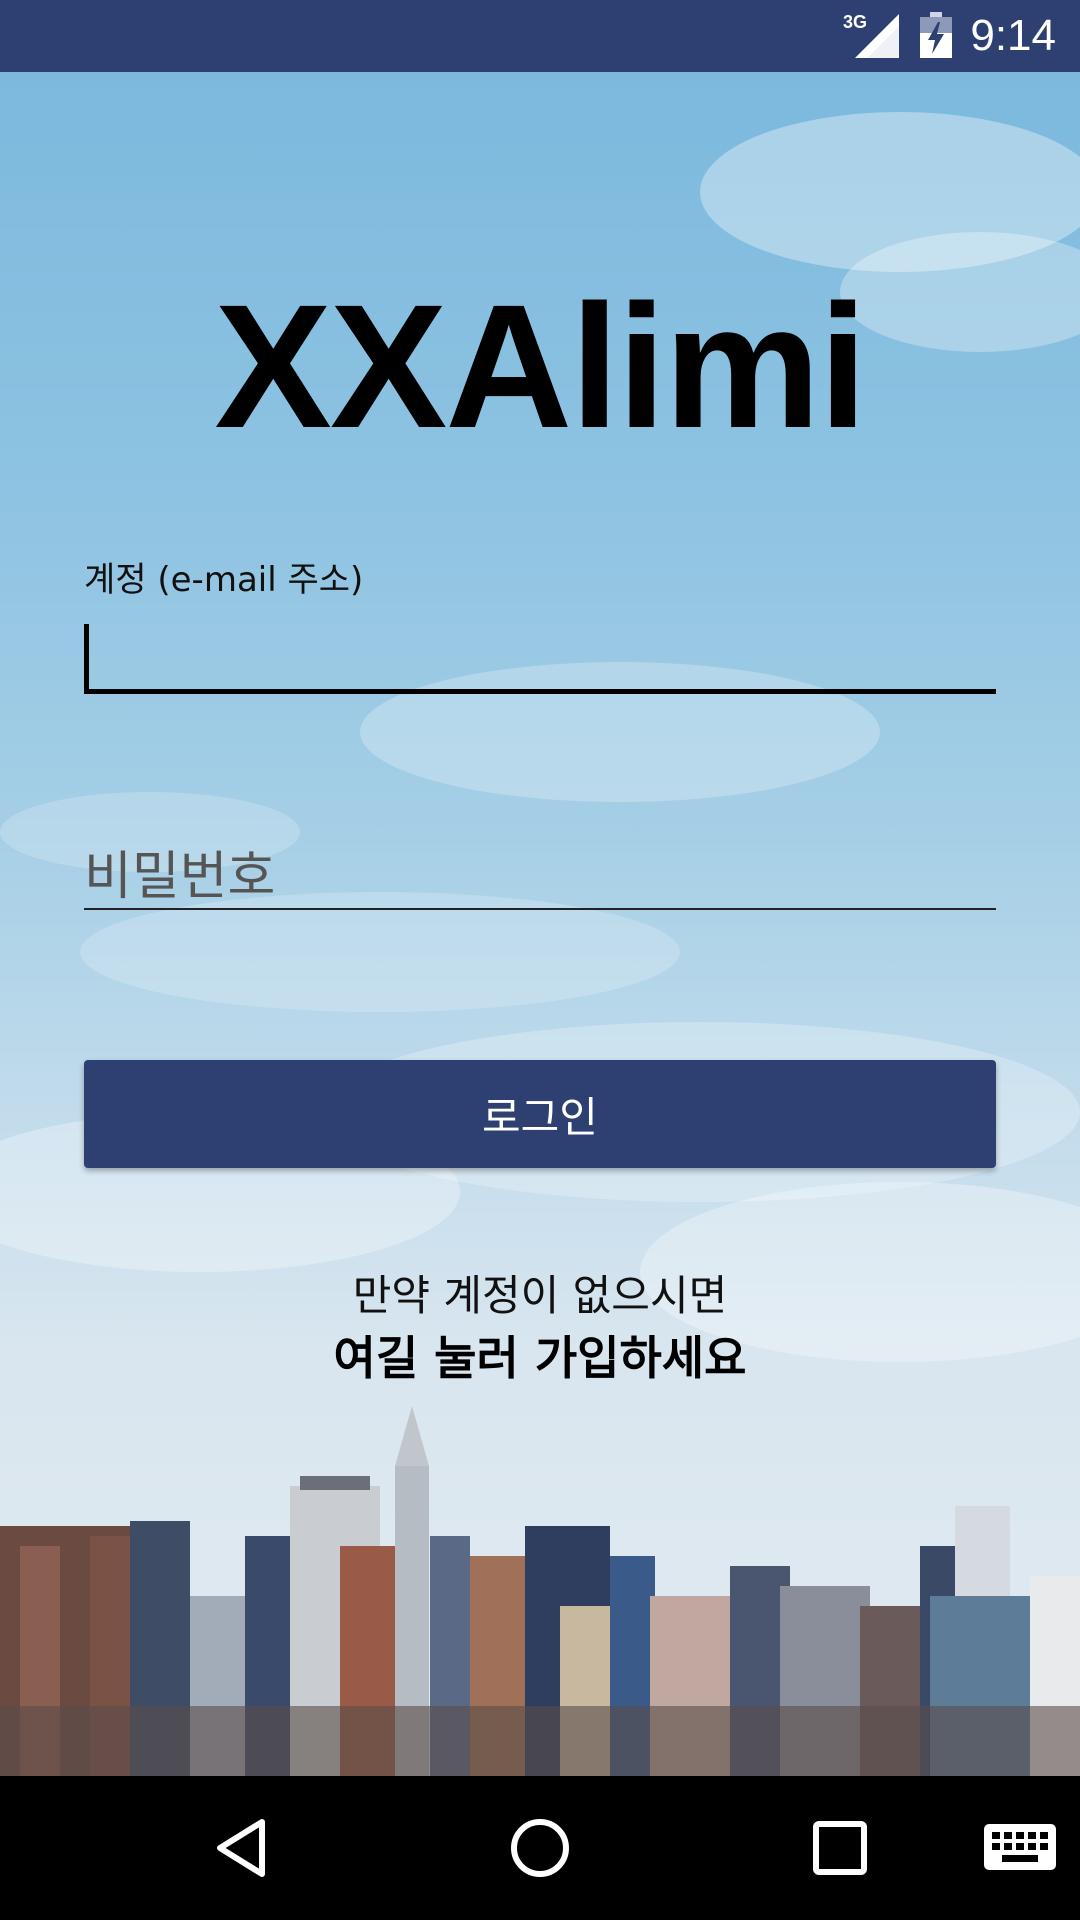 The width and height of the screenshot is (1080, 1920). I want to click on home-icon, so click(540, 1848).